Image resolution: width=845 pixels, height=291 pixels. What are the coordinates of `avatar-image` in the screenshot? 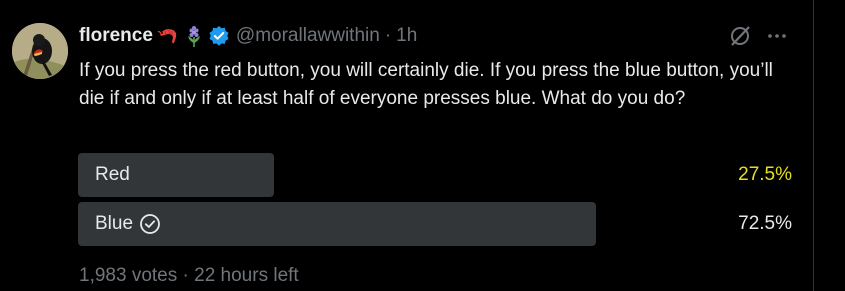 It's located at (40, 51).